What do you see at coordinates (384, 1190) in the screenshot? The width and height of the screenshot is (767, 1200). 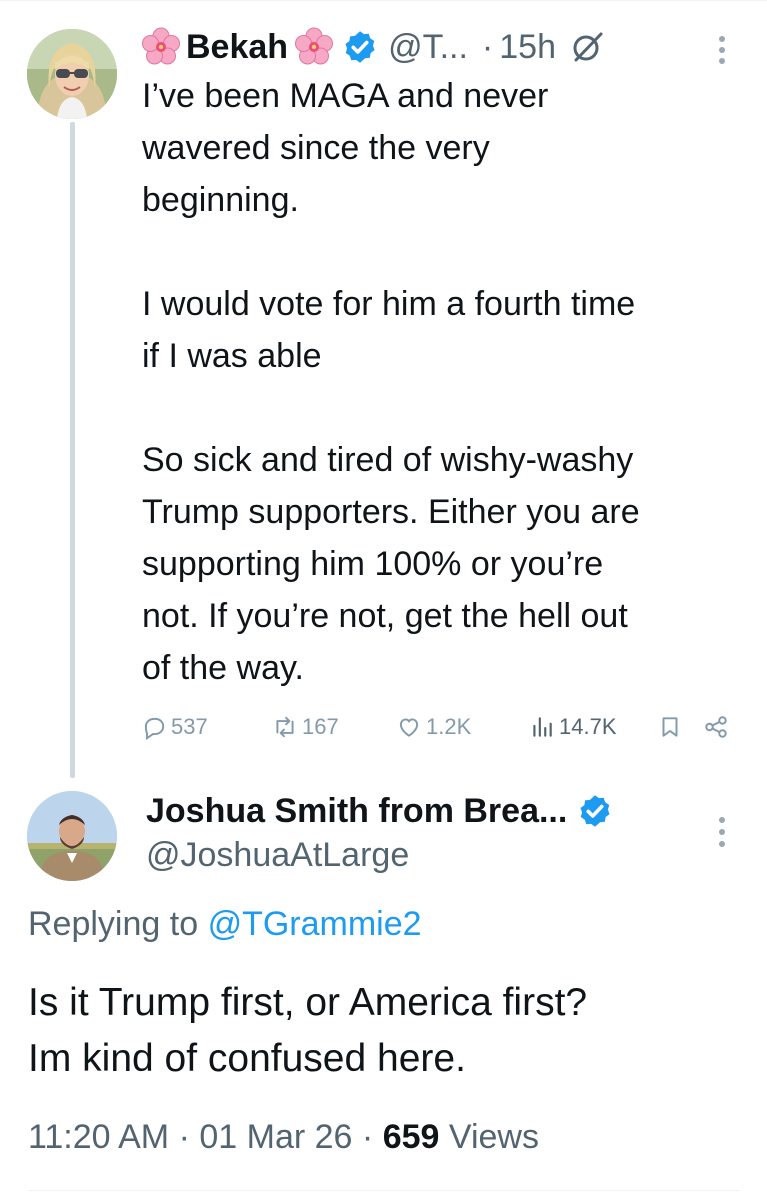 I see `bottom-divider` at bounding box center [384, 1190].